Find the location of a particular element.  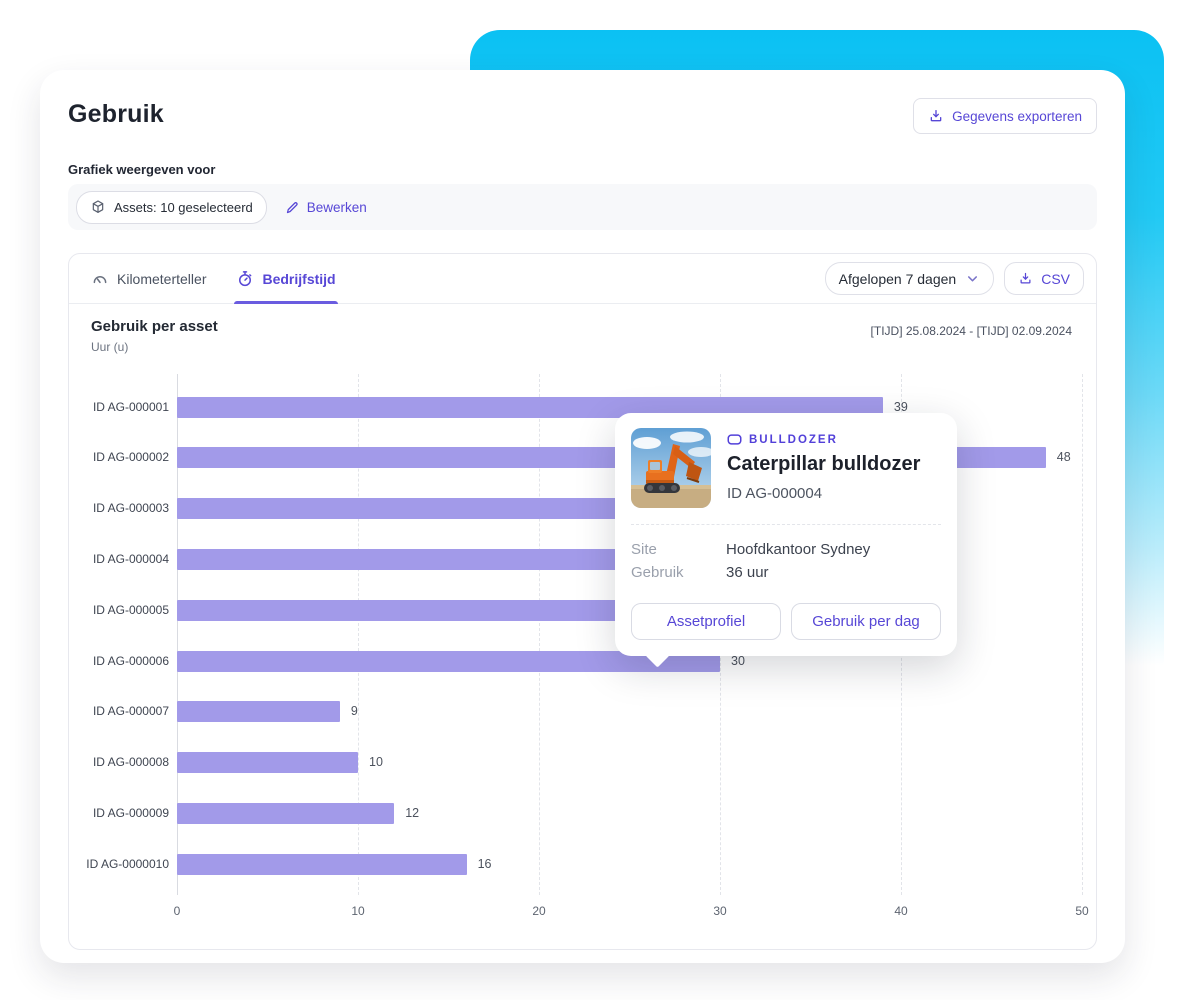

y-axis-label: ID AG-000002 is located at coordinates (130, 457).